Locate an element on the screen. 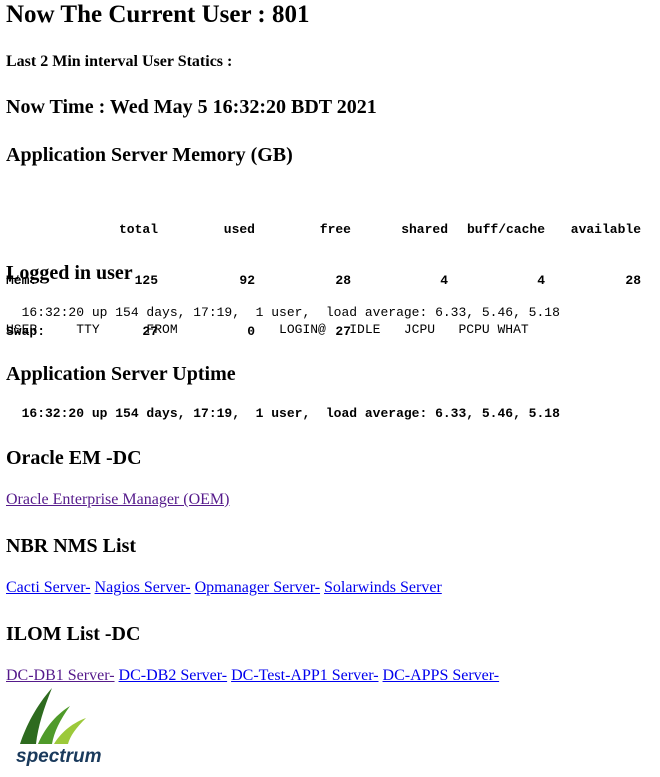 Image resolution: width=660 pixels, height=777 pixels. col-used: used is located at coordinates (239, 229).